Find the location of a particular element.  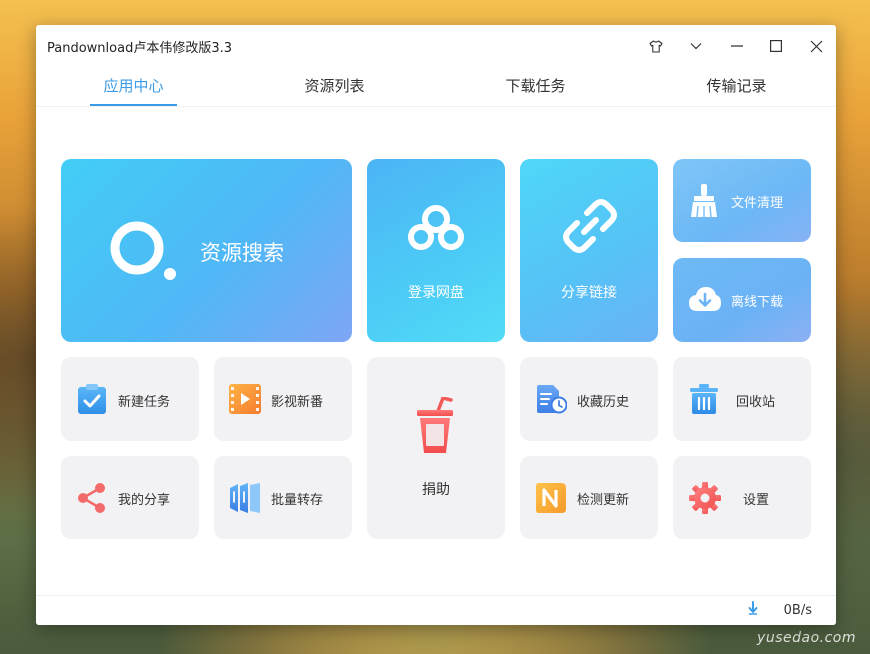

tab-resource-list: 资源列表 is located at coordinates (334, 89).